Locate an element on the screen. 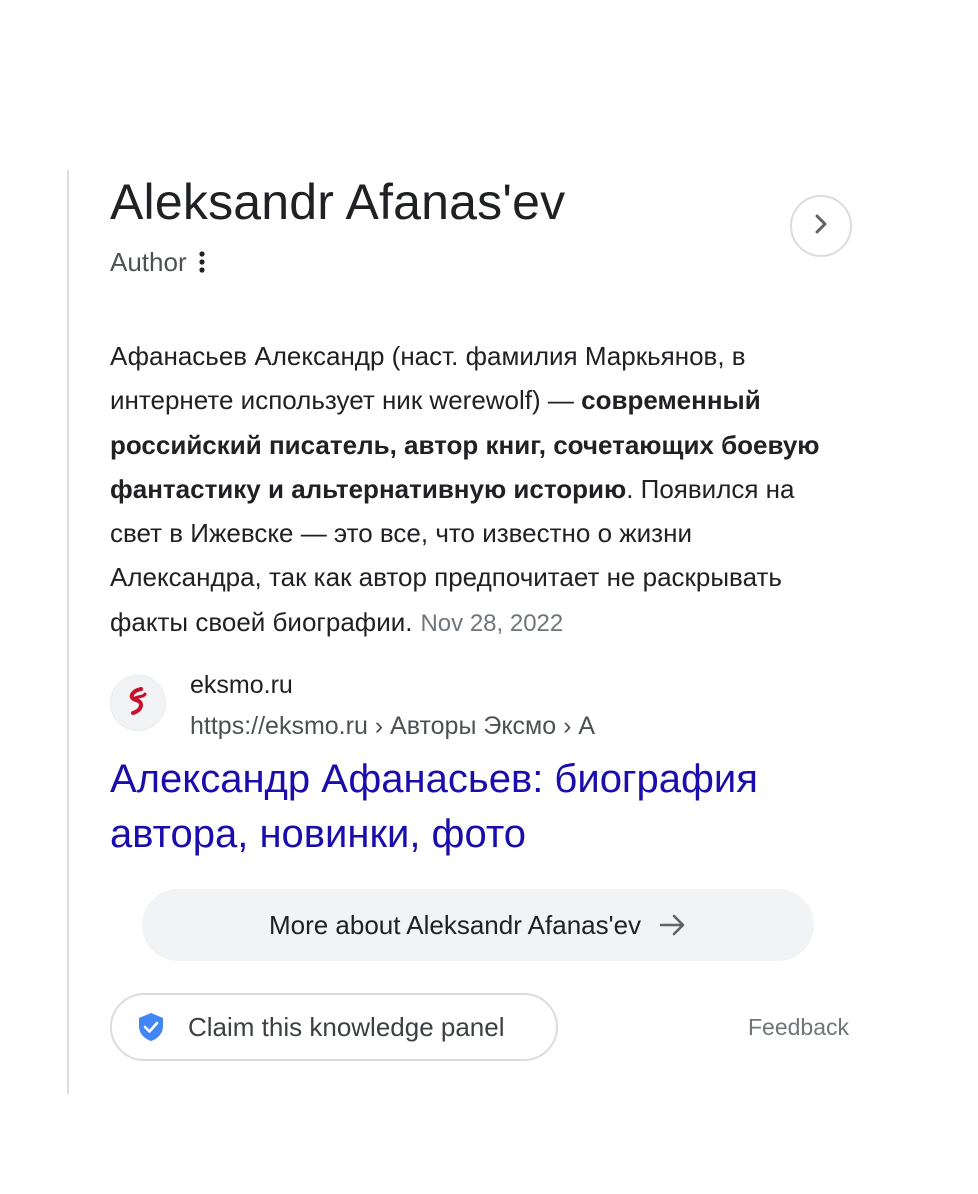  panel-left-border is located at coordinates (68, 632).